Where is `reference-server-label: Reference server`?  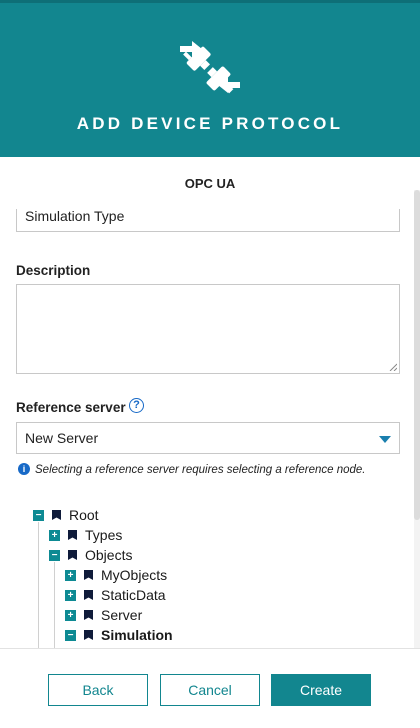 reference-server-label: Reference server is located at coordinates (71, 407).